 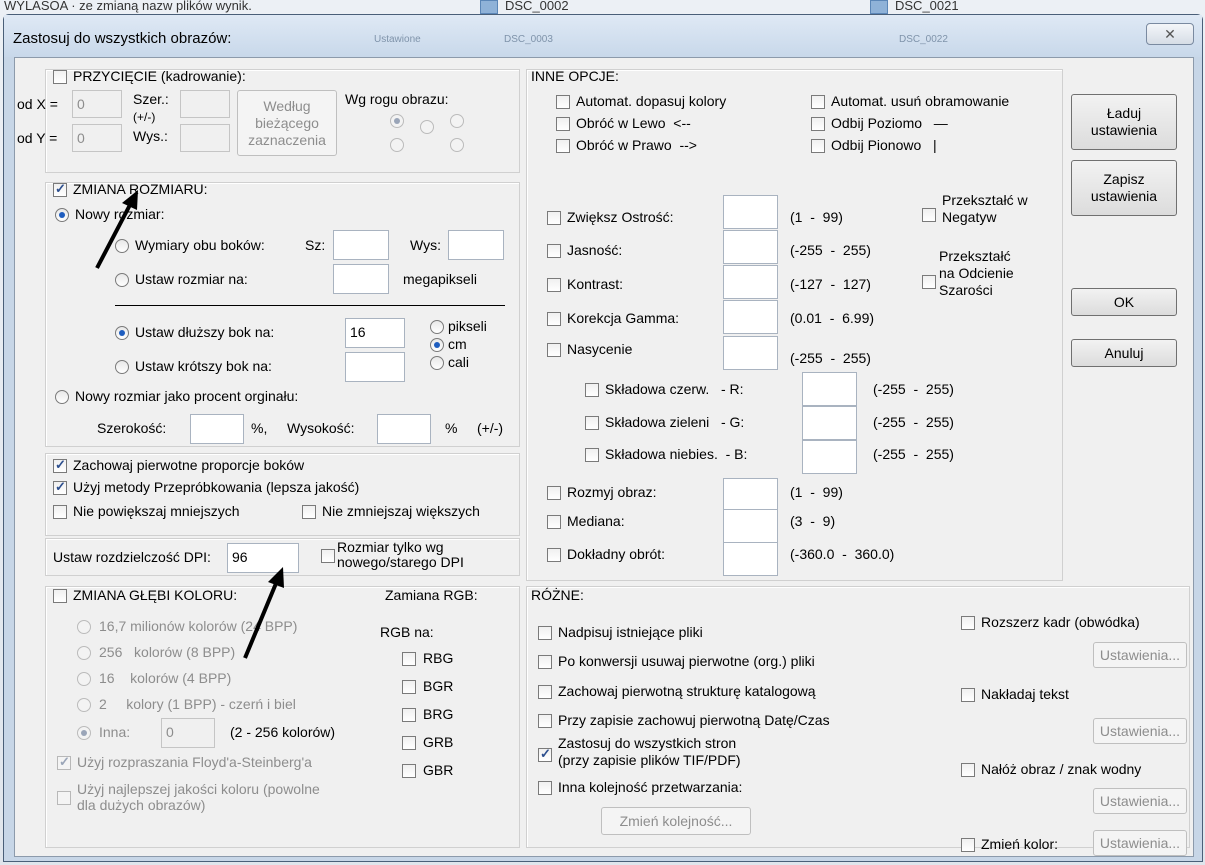 I want to click on red-checkbox, so click(x=592, y=390).